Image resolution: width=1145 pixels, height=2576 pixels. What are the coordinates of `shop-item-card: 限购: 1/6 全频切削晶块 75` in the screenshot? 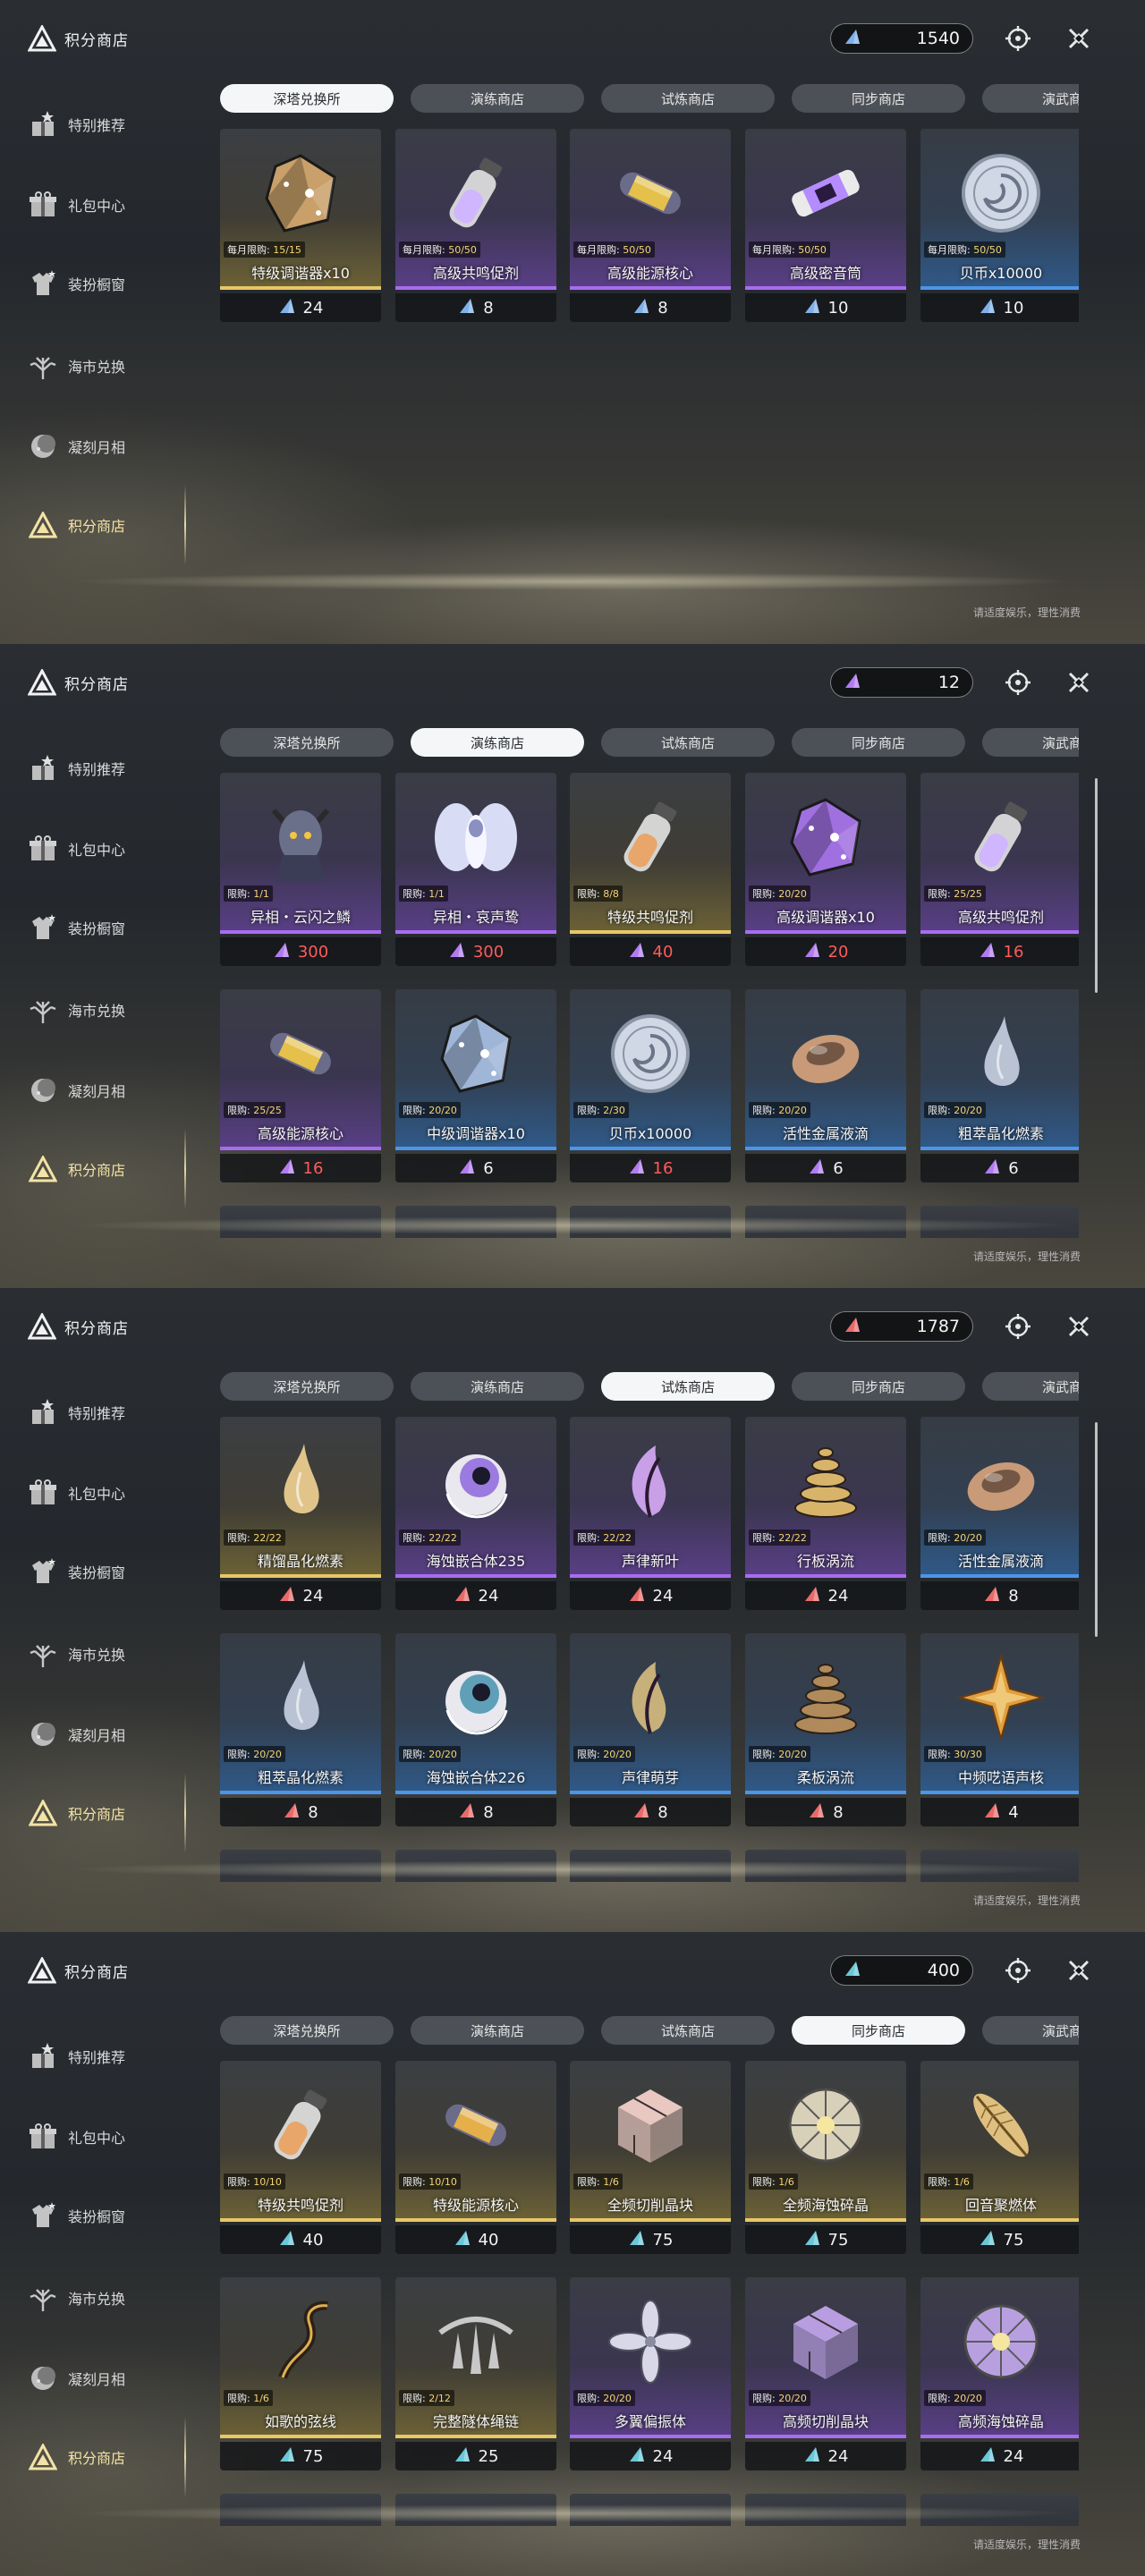 It's located at (650, 2163).